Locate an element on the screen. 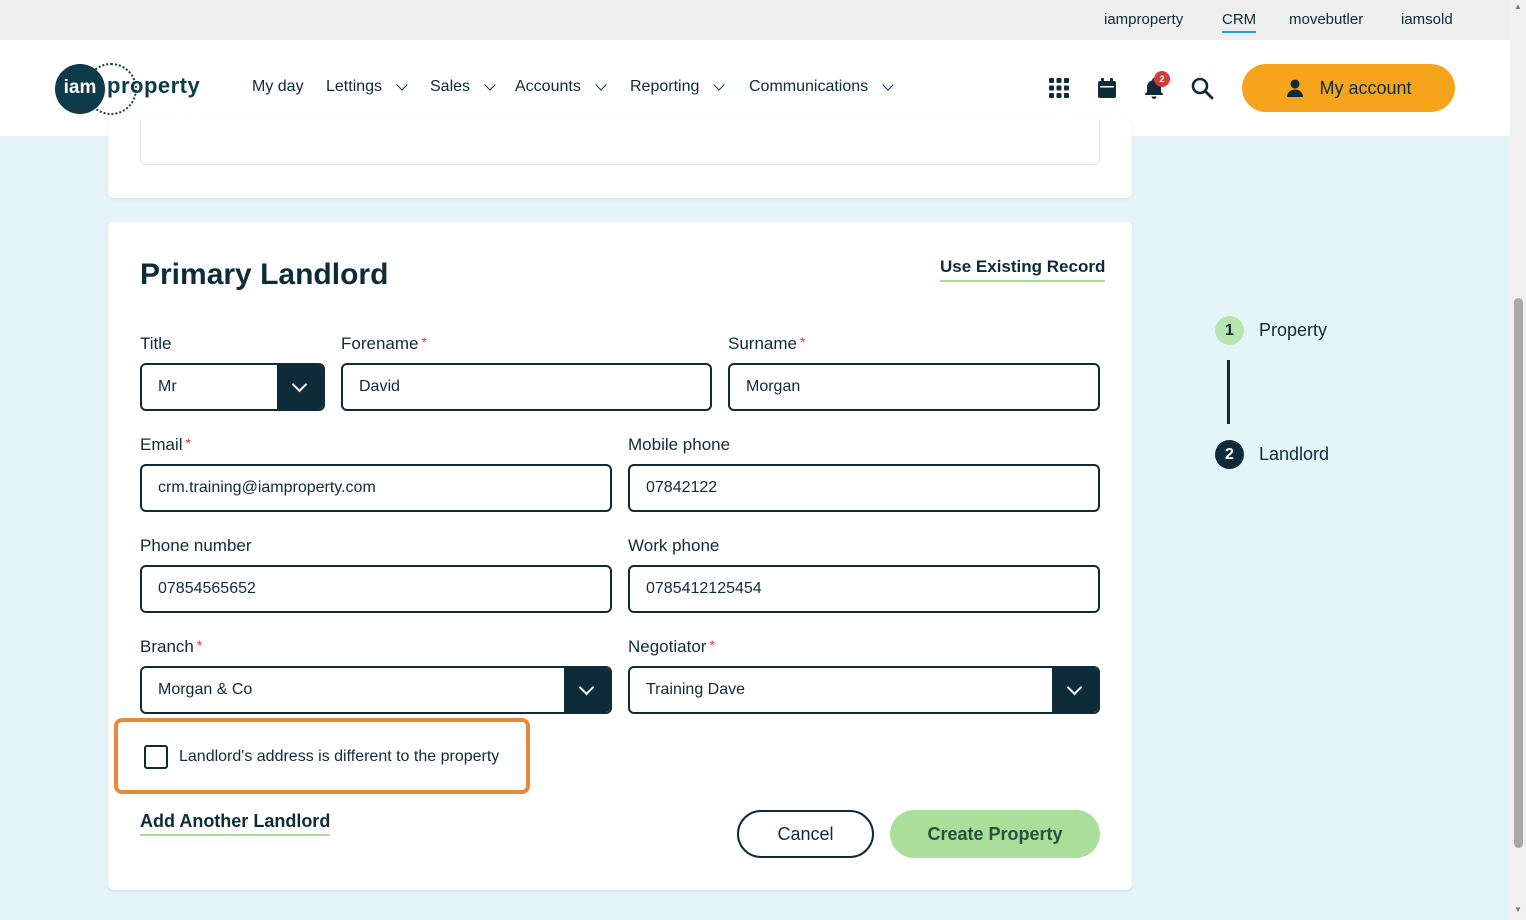  link-crm: CRM is located at coordinates (1239, 22).